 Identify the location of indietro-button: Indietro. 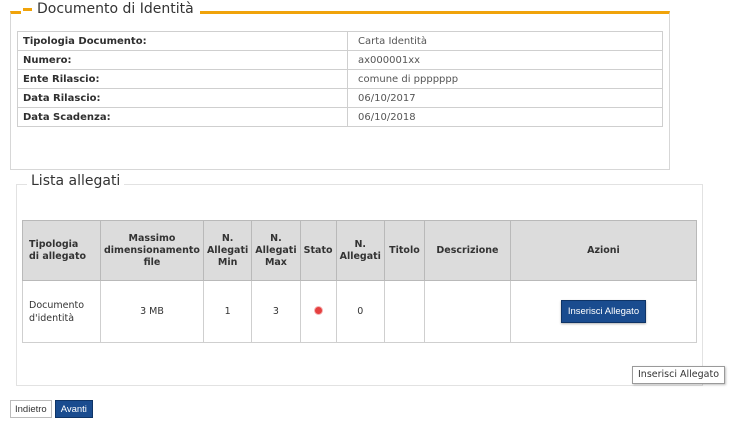
(31, 409).